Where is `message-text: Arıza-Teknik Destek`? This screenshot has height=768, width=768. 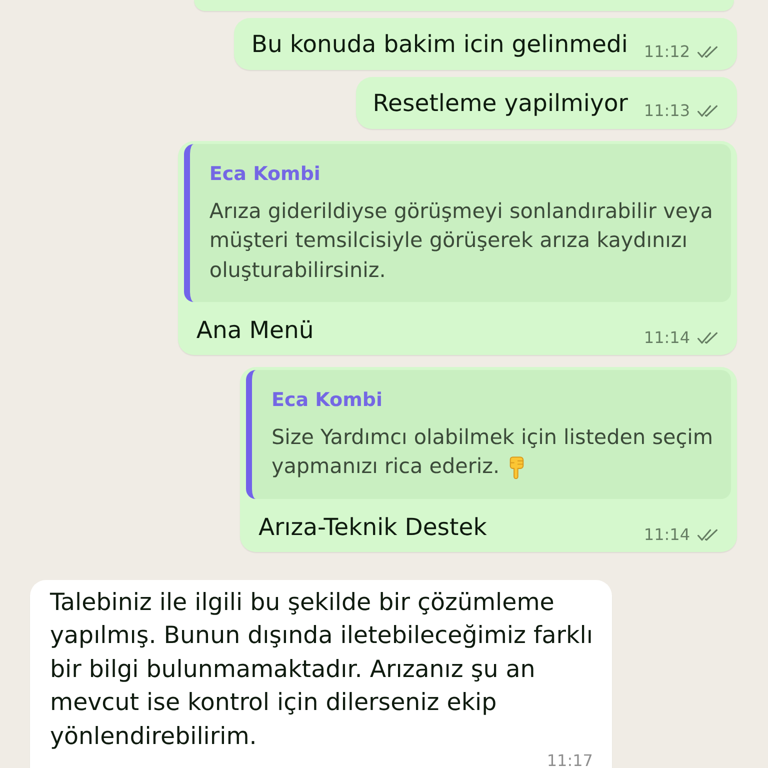
message-text: Arıza-Teknik Destek is located at coordinates (372, 527).